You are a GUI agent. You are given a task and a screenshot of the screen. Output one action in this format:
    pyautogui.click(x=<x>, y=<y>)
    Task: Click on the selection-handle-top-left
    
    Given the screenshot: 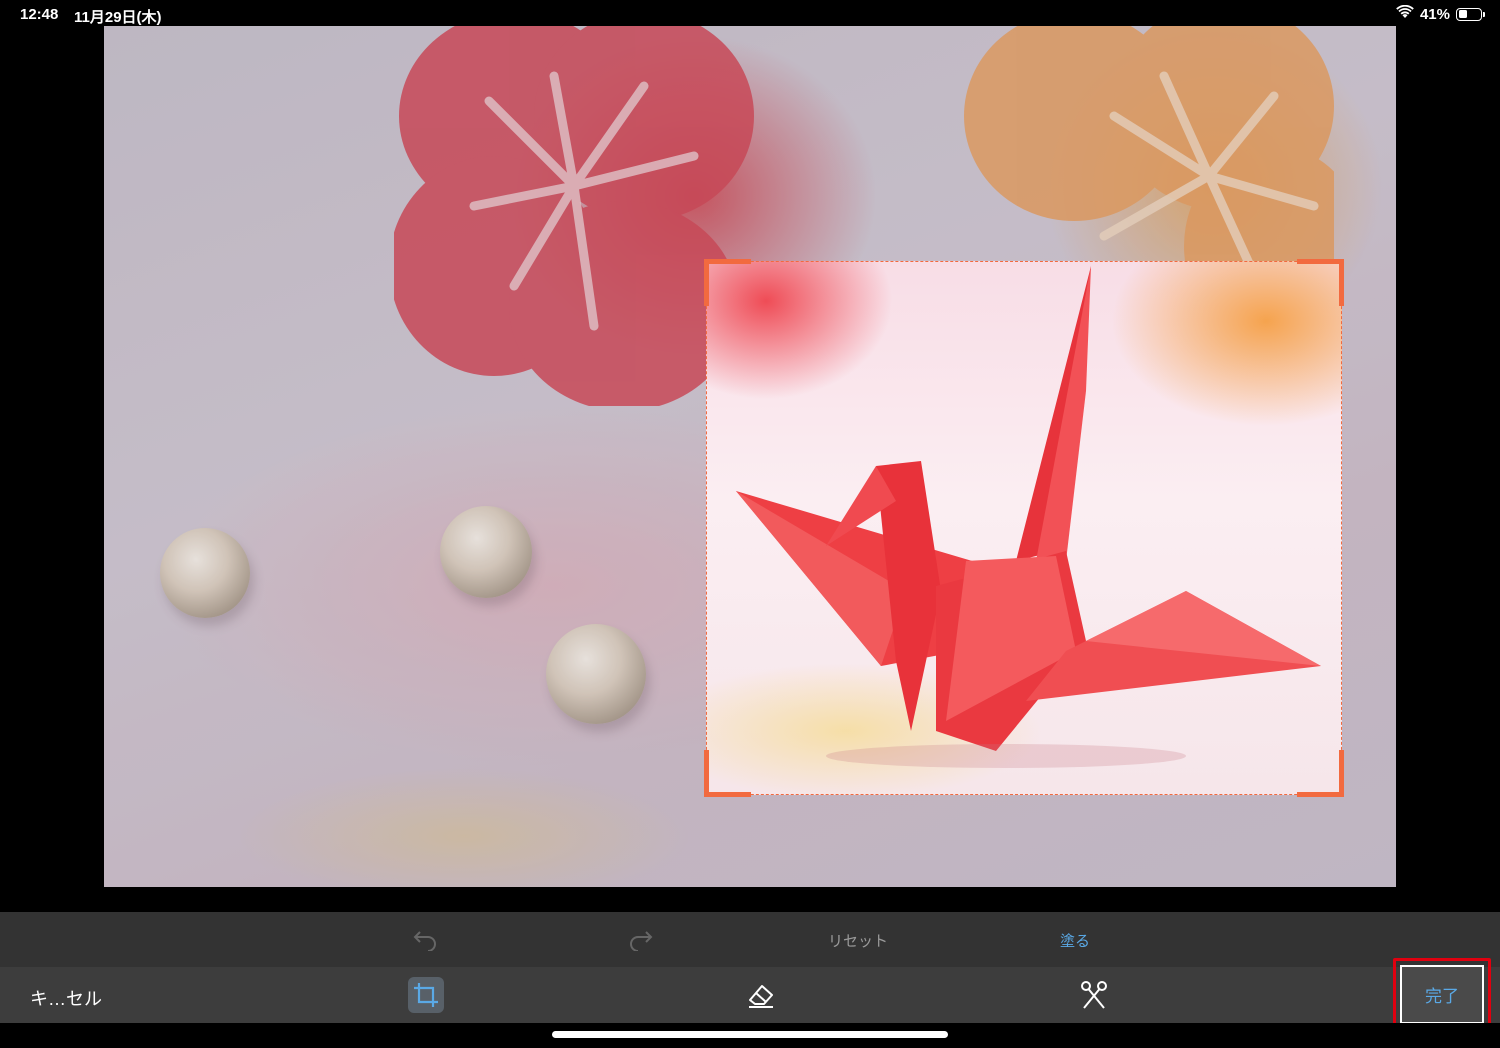 What is the action you would take?
    pyautogui.click(x=727, y=282)
    